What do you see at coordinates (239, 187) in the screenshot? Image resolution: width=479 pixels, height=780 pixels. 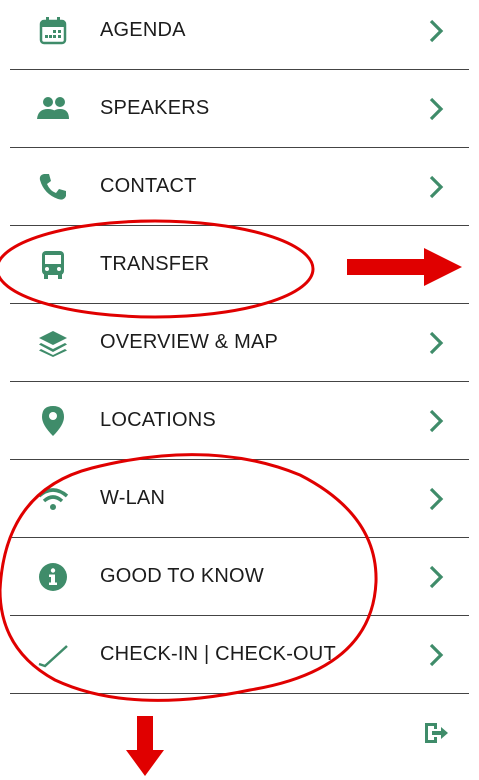 I see `menu-item-contact: CONTACT` at bounding box center [239, 187].